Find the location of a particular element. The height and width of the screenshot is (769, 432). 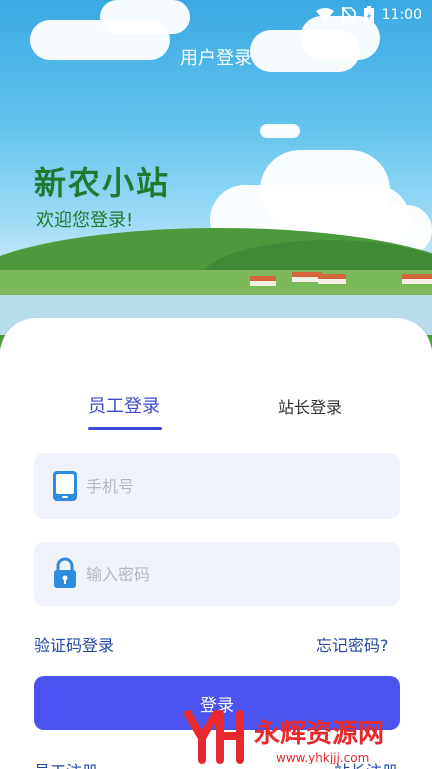

employee-register-link: 员工注册 is located at coordinates (66, 763).